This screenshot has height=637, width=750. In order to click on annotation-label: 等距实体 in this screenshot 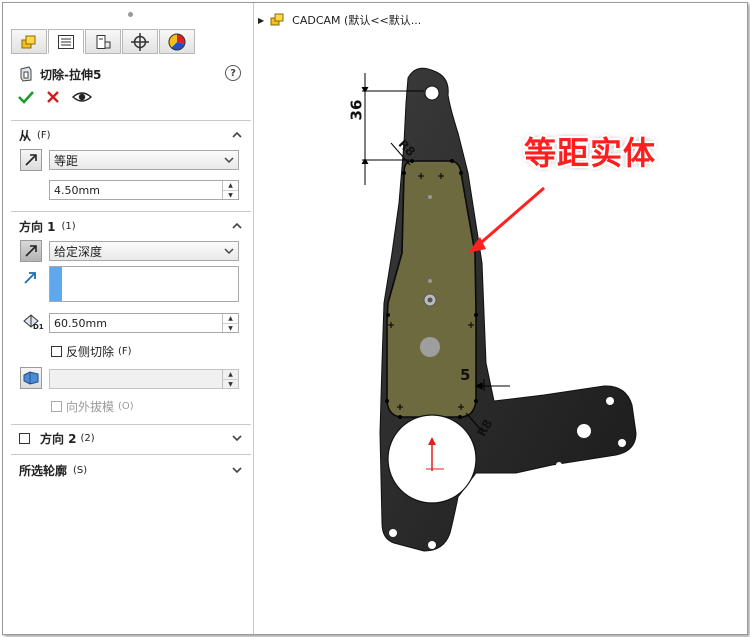, I will do `click(590, 153)`.